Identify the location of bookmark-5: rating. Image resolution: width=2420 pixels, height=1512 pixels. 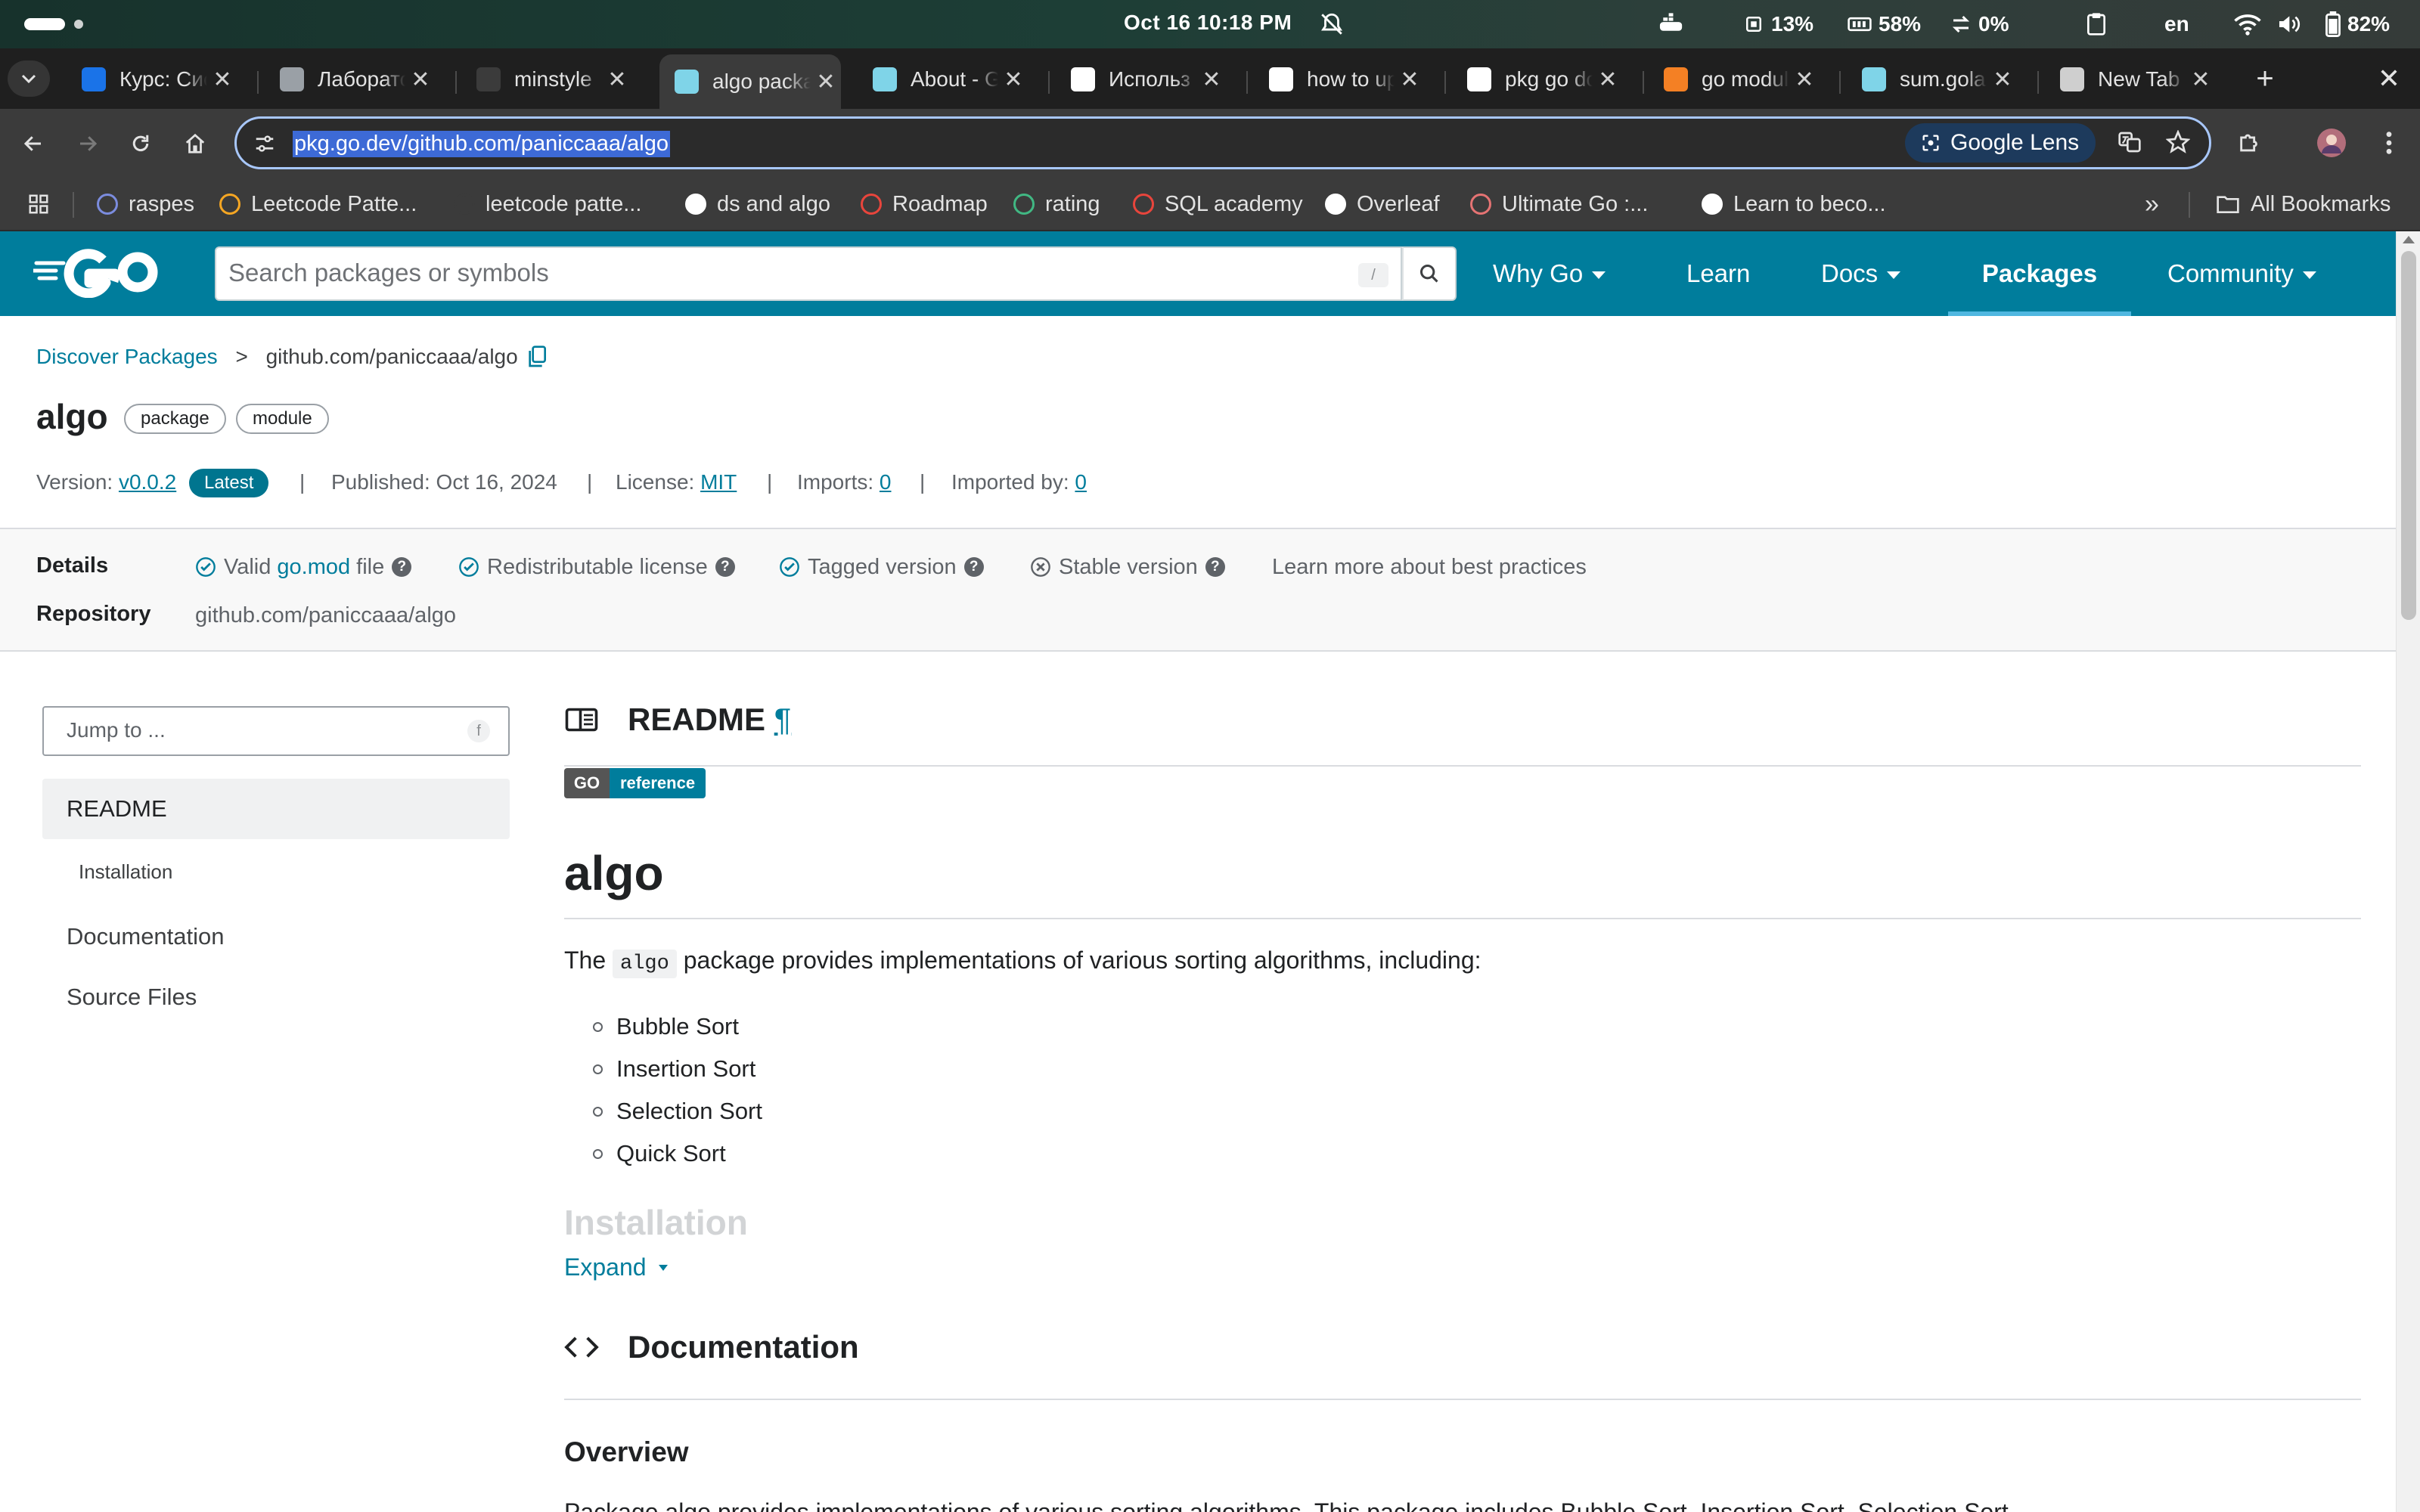
(1056, 204).